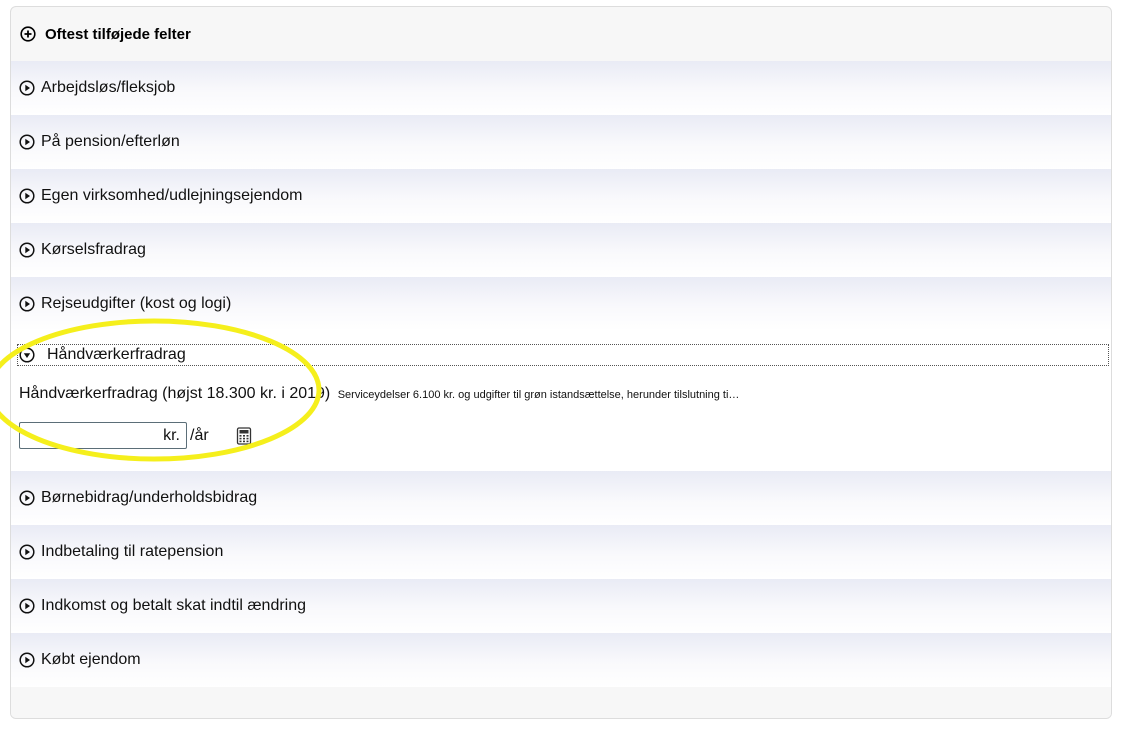  What do you see at coordinates (561, 498) in the screenshot?
I see `section-bornebidrag: Børnebidrag/underholdsbidrag` at bounding box center [561, 498].